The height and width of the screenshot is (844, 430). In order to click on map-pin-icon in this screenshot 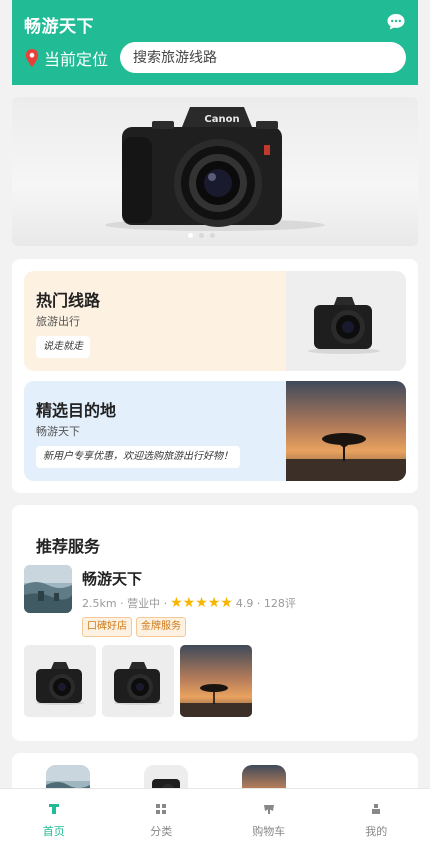, I will do `click(32, 58)`.